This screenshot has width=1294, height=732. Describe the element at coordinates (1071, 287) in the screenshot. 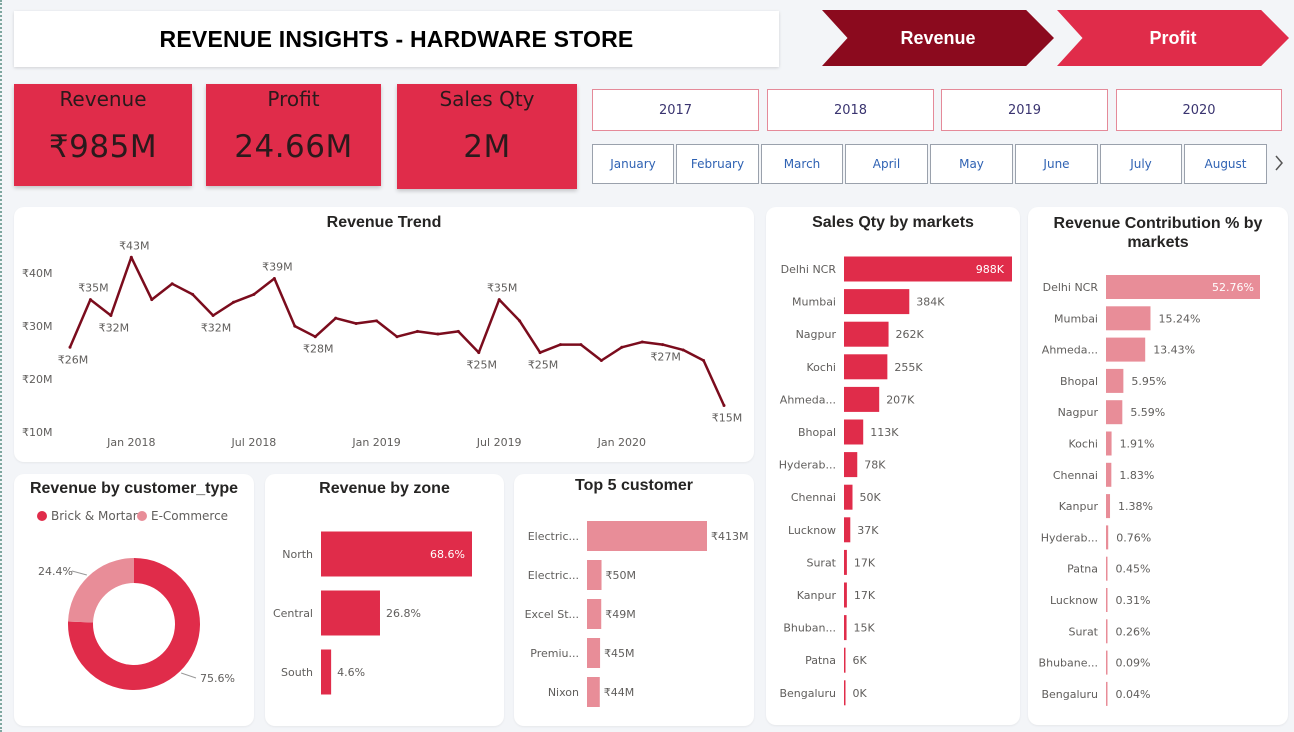

I see `category-label: Delhi NCR` at that location.